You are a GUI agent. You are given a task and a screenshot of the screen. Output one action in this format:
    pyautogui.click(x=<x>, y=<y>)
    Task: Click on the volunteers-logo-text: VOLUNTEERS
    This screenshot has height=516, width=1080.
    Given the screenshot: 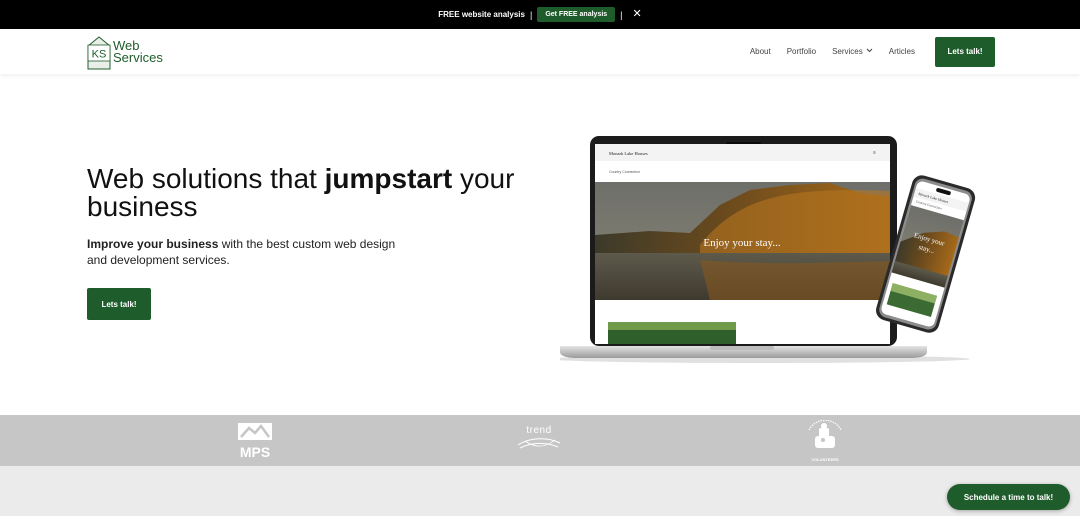 What is the action you would take?
    pyautogui.click(x=825, y=459)
    